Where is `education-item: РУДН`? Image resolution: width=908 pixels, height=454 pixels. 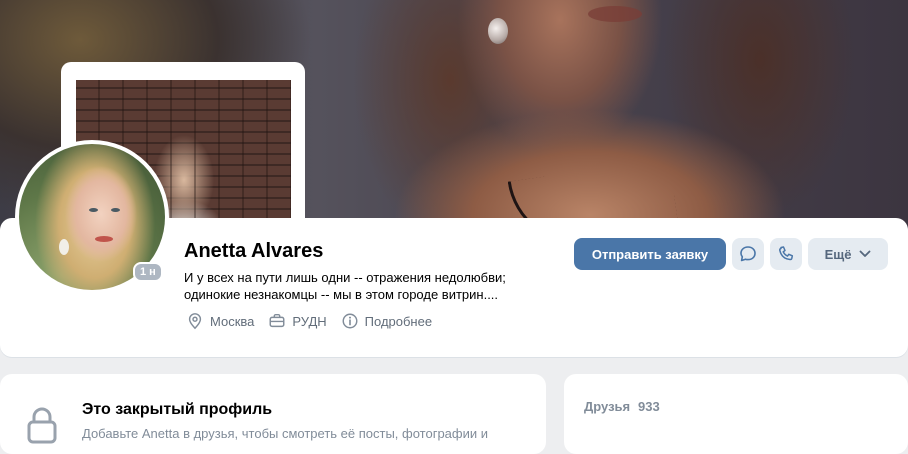 education-item: РУДН is located at coordinates (297, 321).